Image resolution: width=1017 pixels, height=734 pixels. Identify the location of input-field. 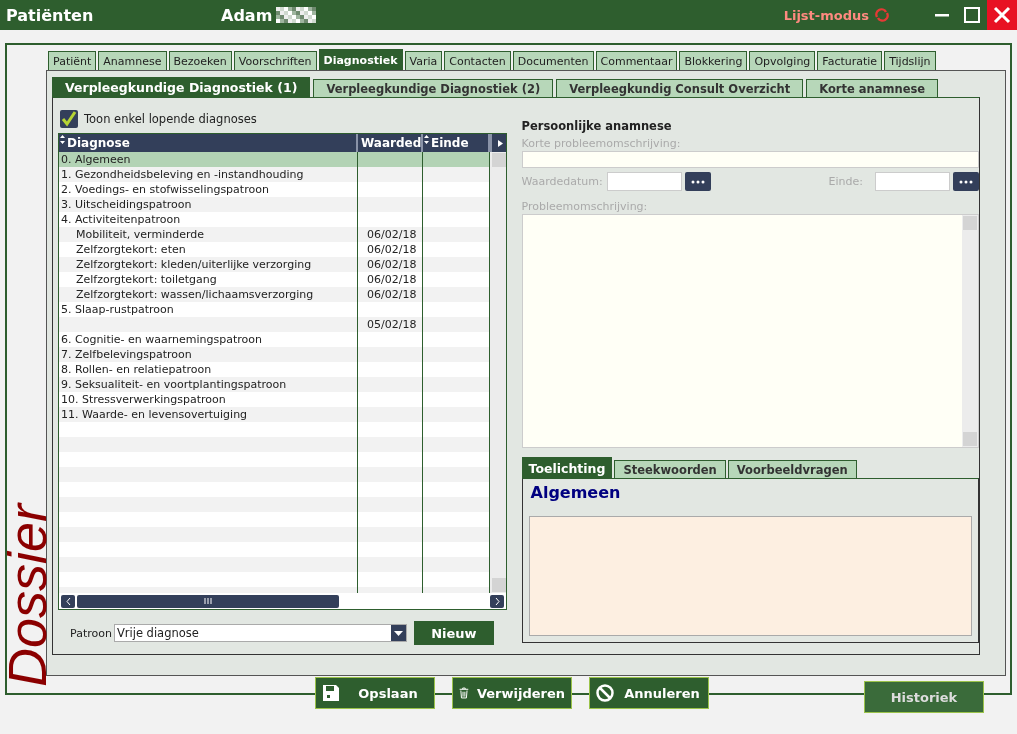
(750, 159).